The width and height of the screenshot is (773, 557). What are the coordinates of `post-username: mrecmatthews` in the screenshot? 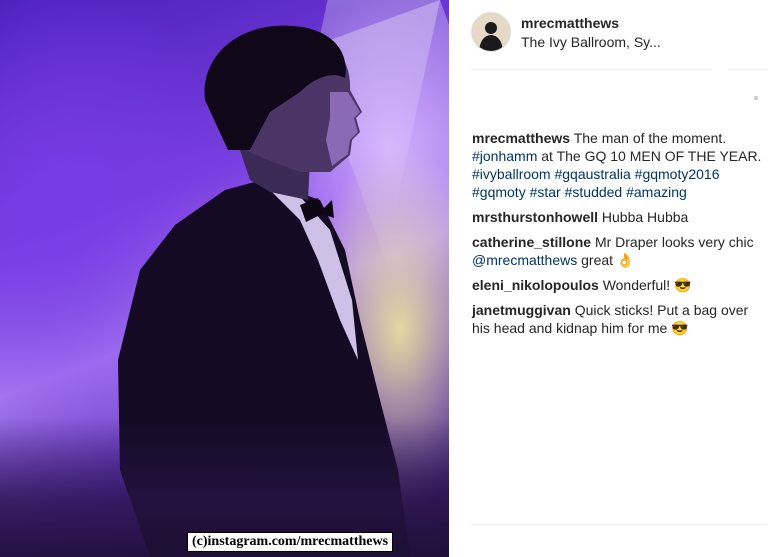 It's located at (570, 23).